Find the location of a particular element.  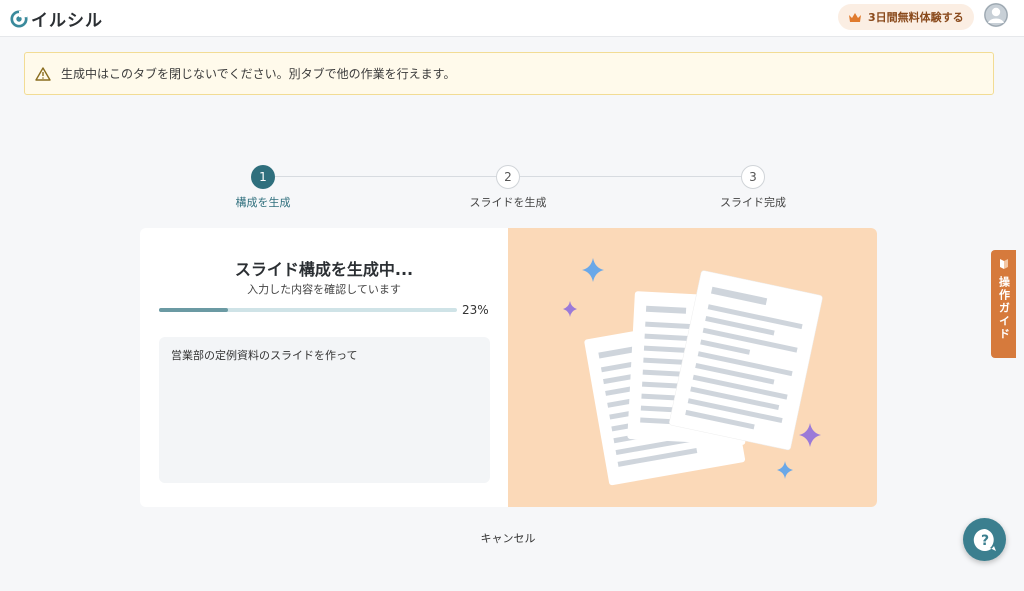

warning-banner: 生成中はこのタブを閉じないでください。別タブで他の作業を行えます。 is located at coordinates (509, 73).